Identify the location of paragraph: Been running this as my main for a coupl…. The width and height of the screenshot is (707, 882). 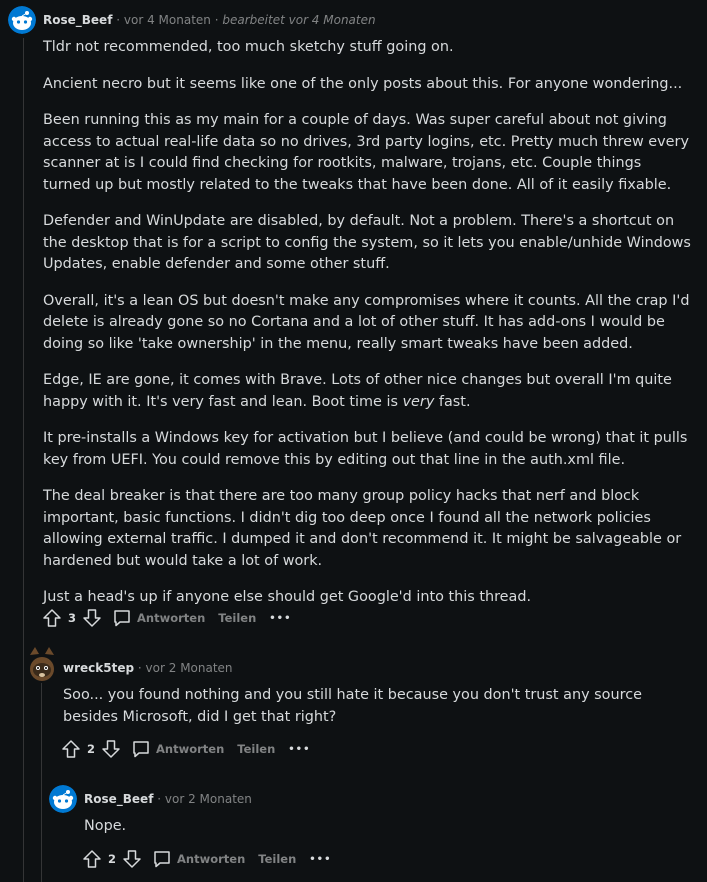
(366, 152).